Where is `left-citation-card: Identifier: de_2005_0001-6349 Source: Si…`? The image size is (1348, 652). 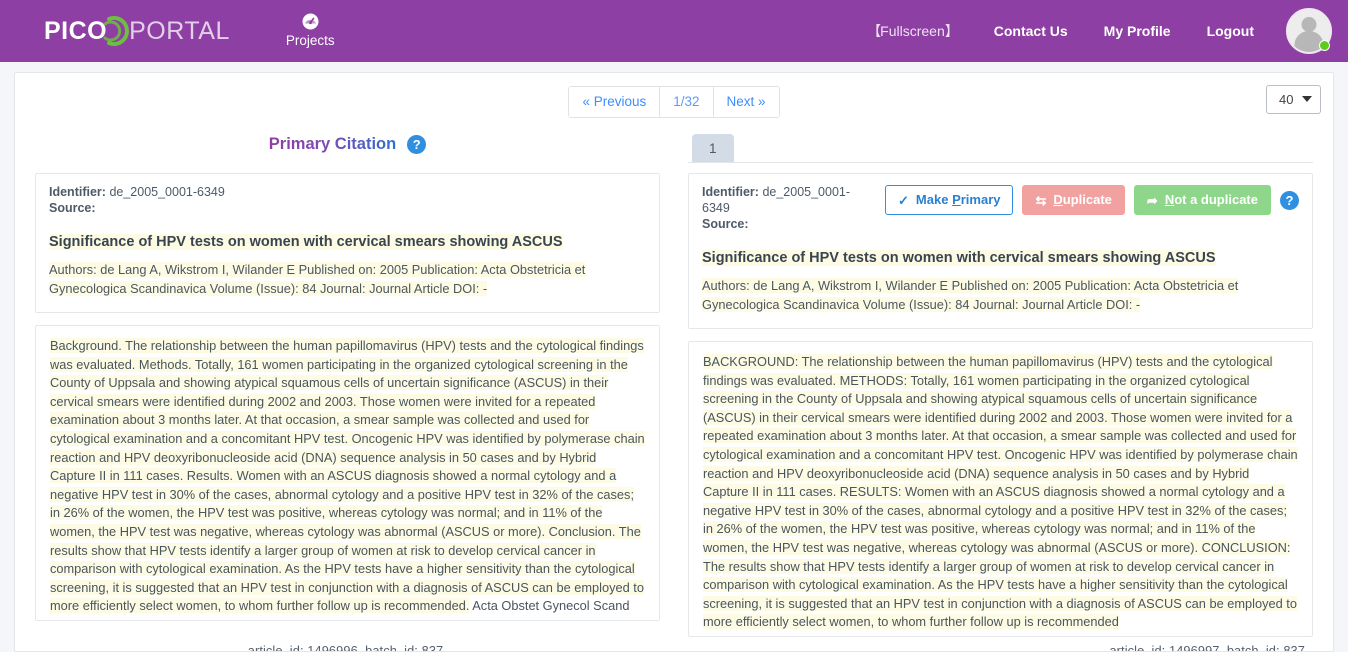
left-citation-card: Identifier: de_2005_0001-6349 Source: Si… is located at coordinates (347, 243).